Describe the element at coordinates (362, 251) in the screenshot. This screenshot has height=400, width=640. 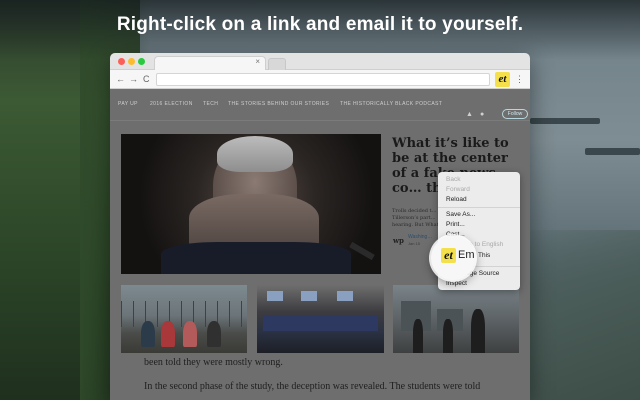
I see `microphone` at that location.